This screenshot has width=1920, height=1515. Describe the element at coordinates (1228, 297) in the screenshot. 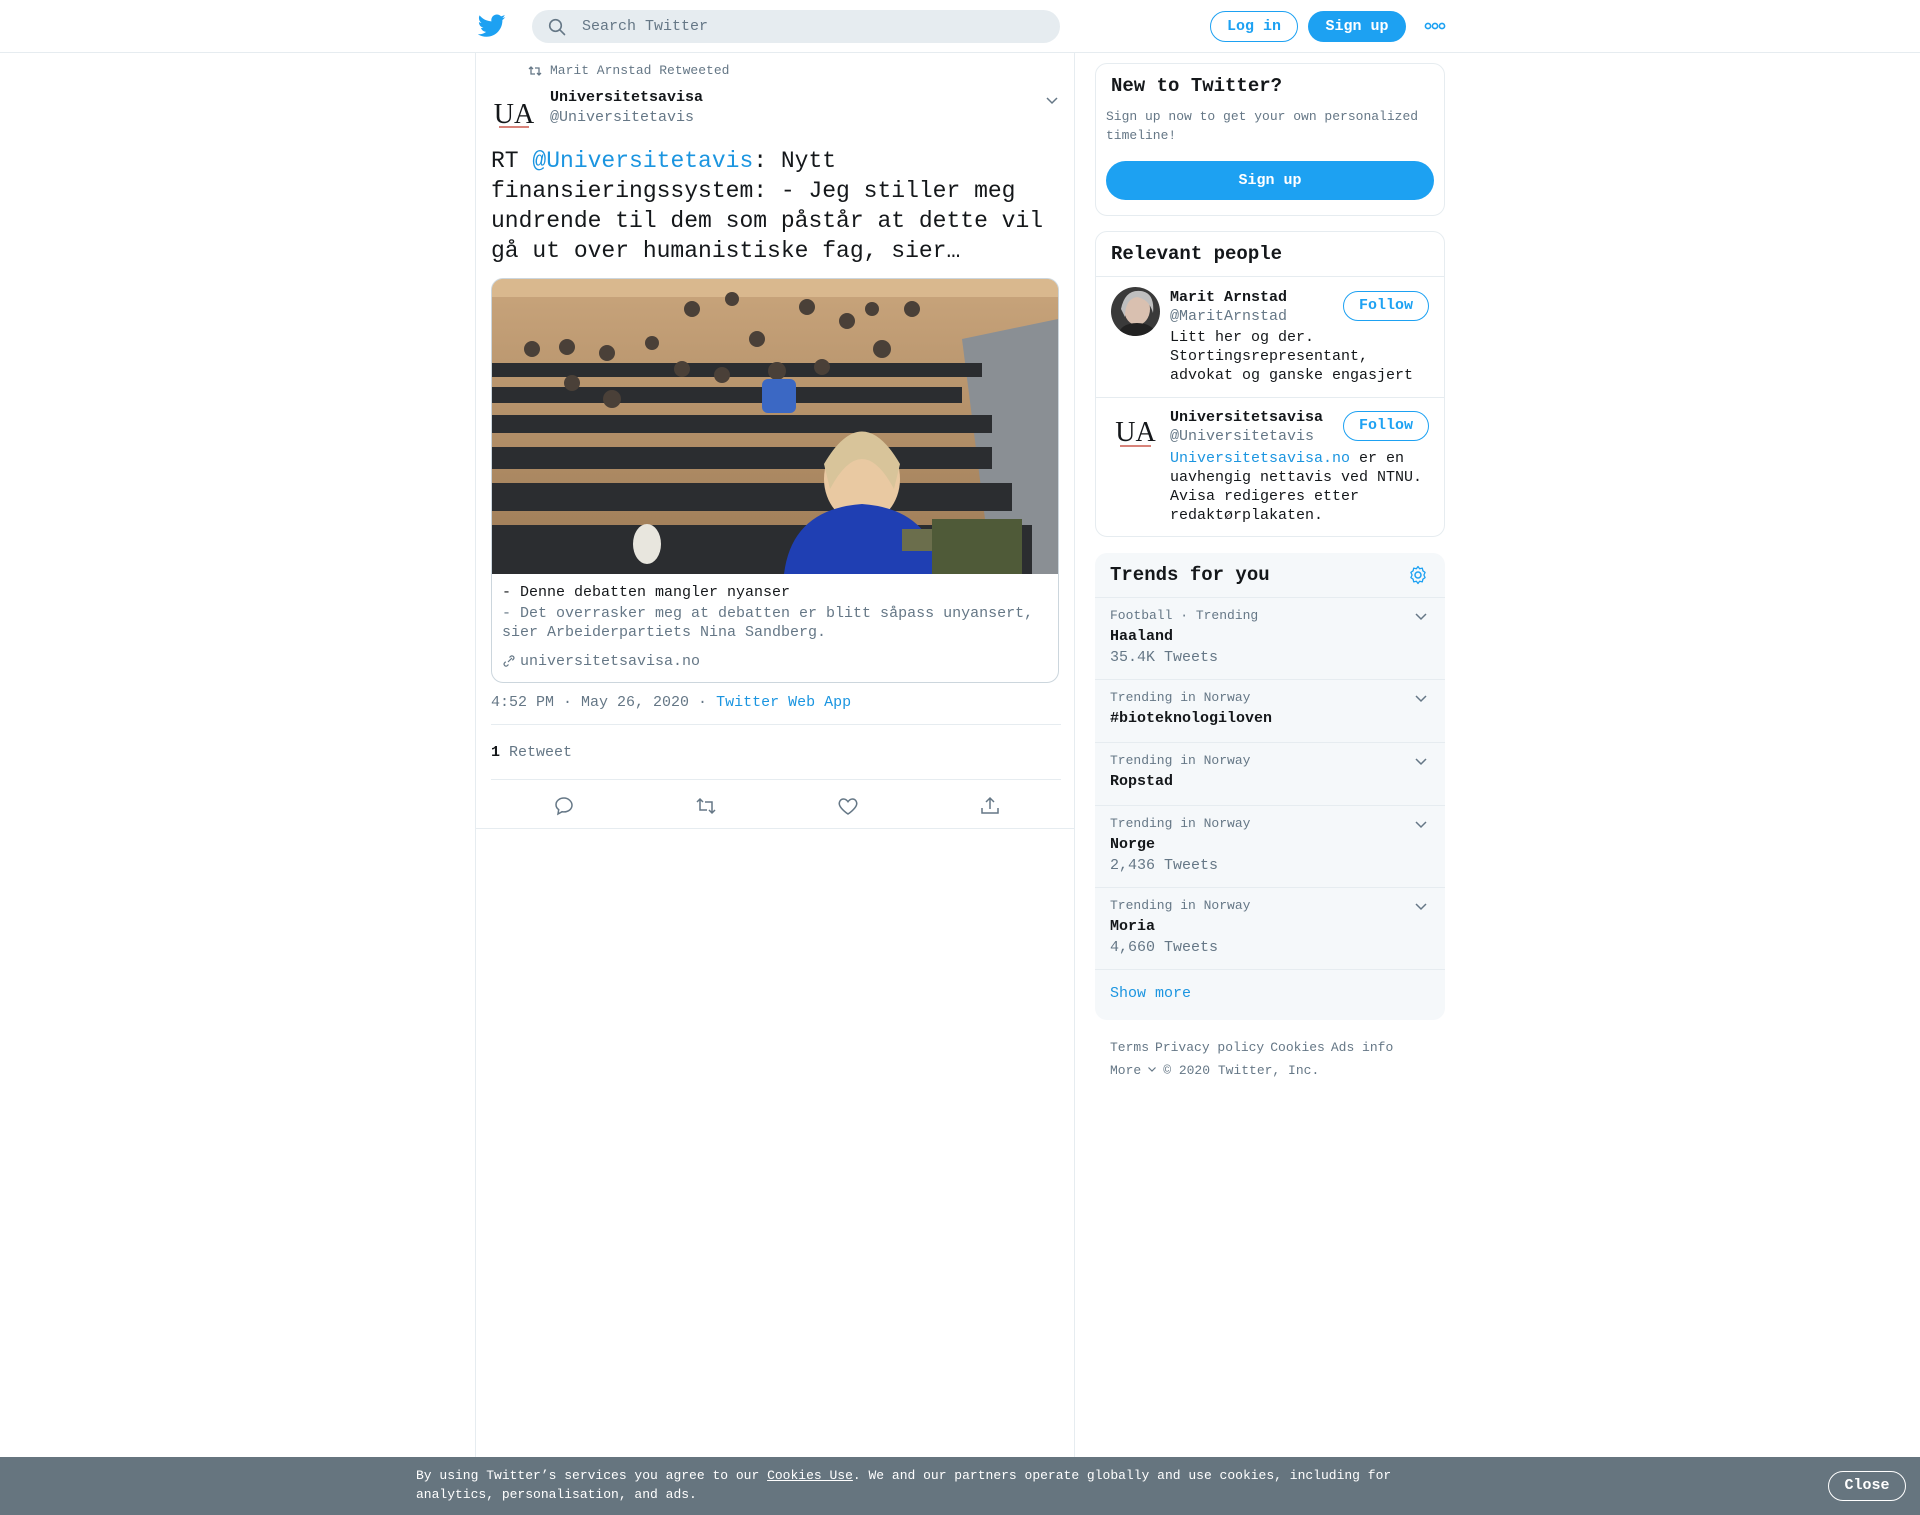

I see `person-name: Marit Arnstad` at that location.